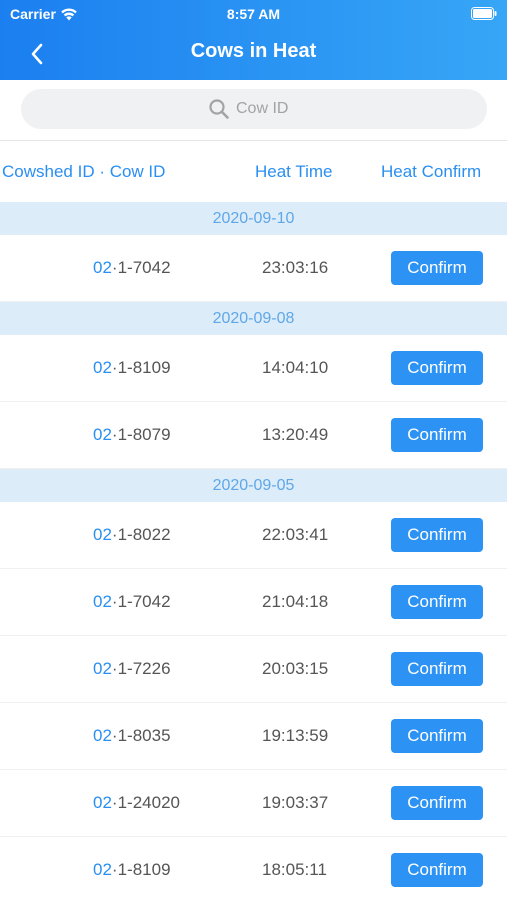 This screenshot has width=507, height=900. Describe the element at coordinates (141, 668) in the screenshot. I see `cow-id: ·1-7226` at that location.